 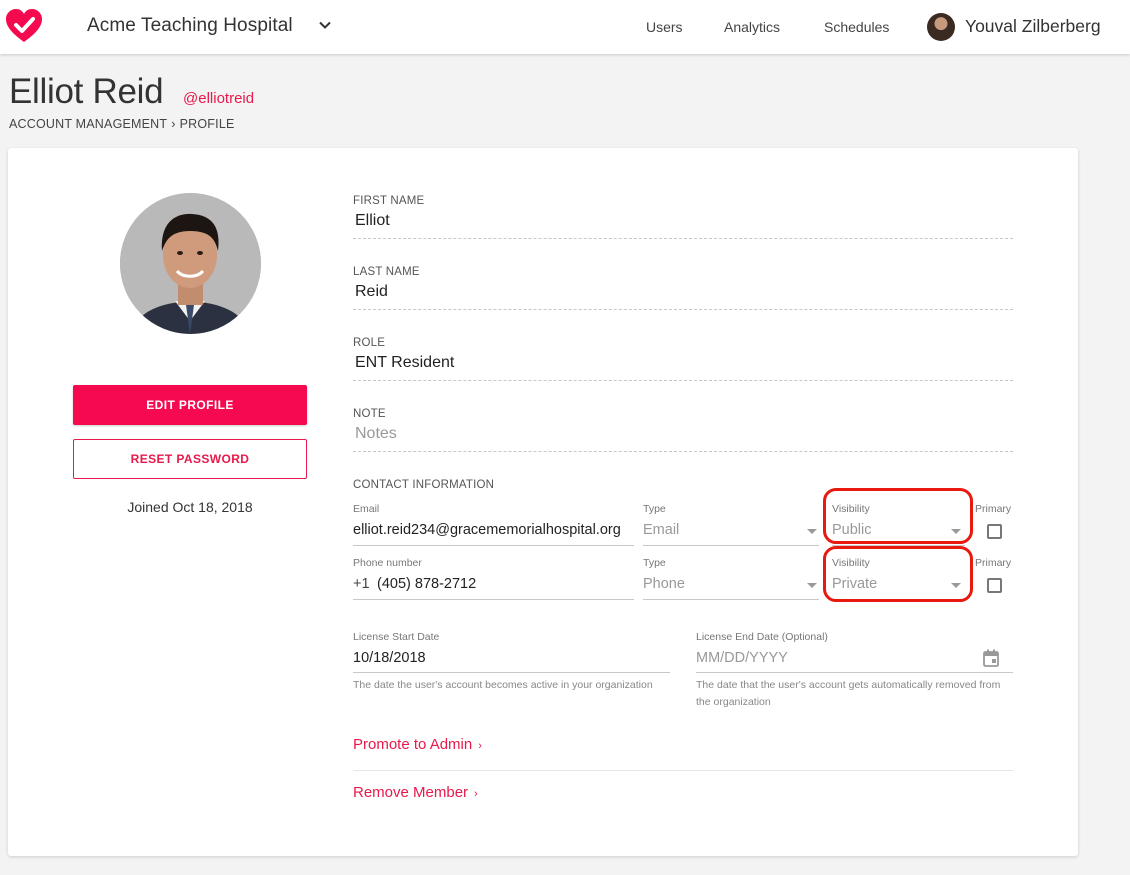 What do you see at coordinates (369, 414) in the screenshot?
I see `note-label: NOTE` at bounding box center [369, 414].